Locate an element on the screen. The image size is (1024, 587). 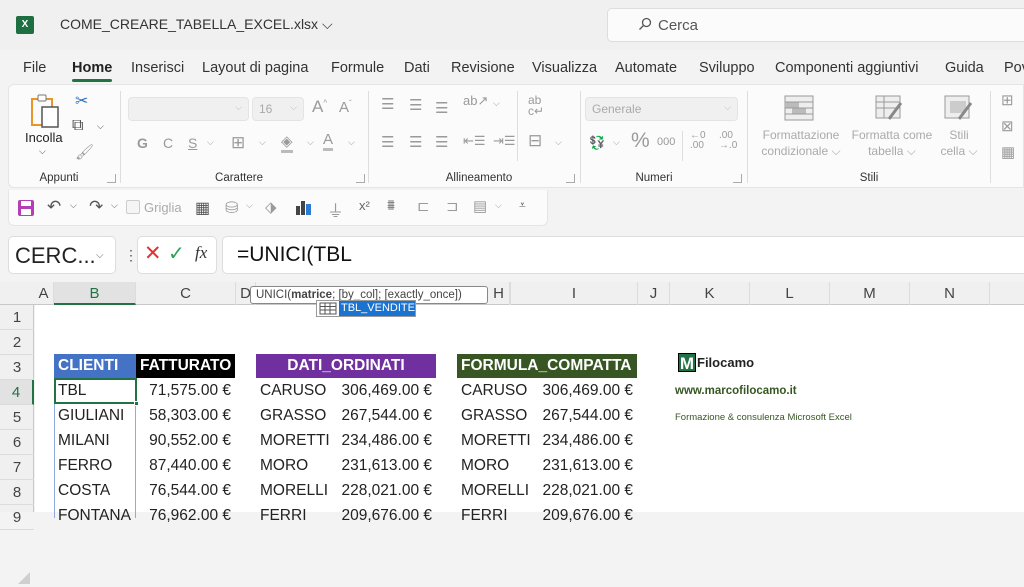
format-painter-icon: 🖌 is located at coordinates (84, 152).